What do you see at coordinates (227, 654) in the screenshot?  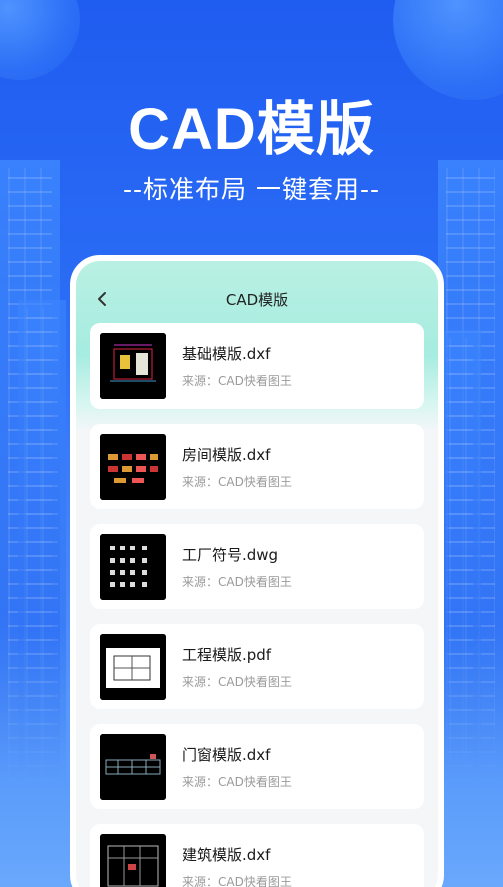 I see `template-name: 工程模版.pdf` at bounding box center [227, 654].